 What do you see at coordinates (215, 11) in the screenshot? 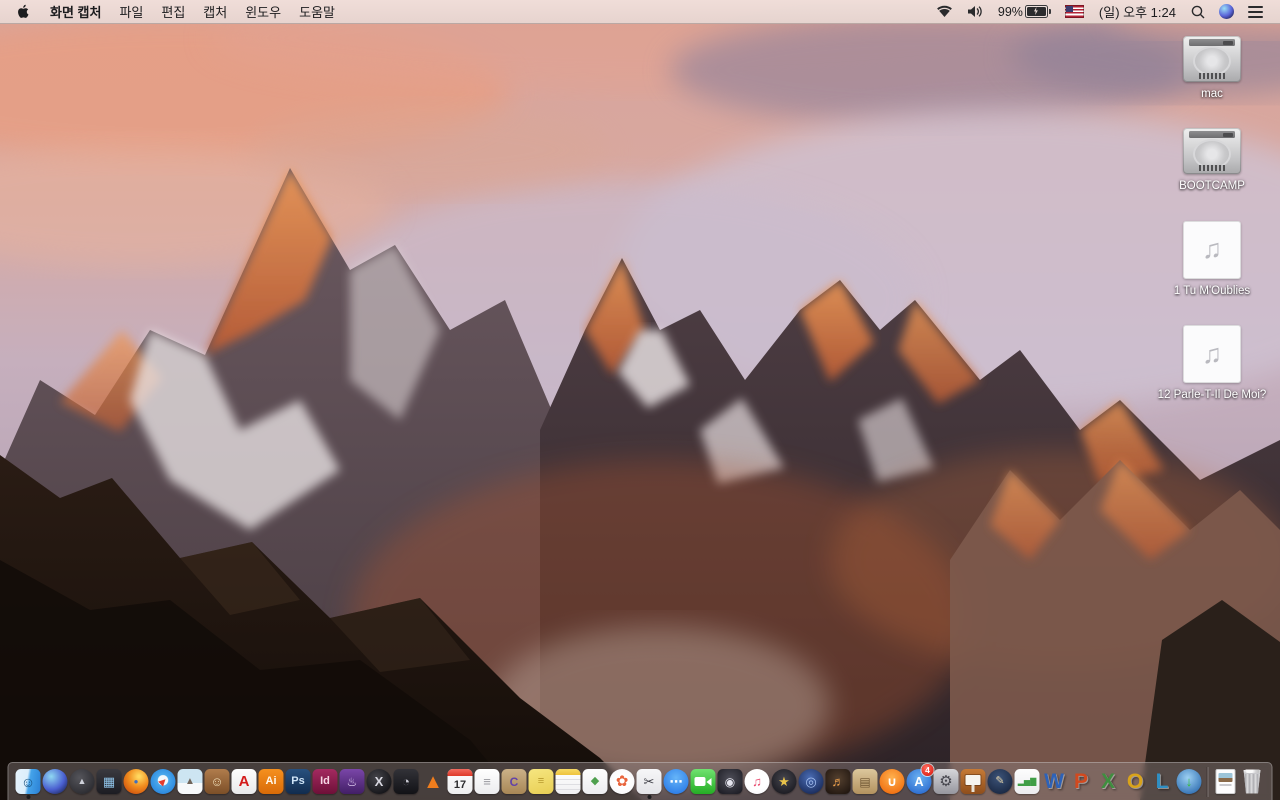
I see `menubar-item-2: 캡처` at bounding box center [215, 11].